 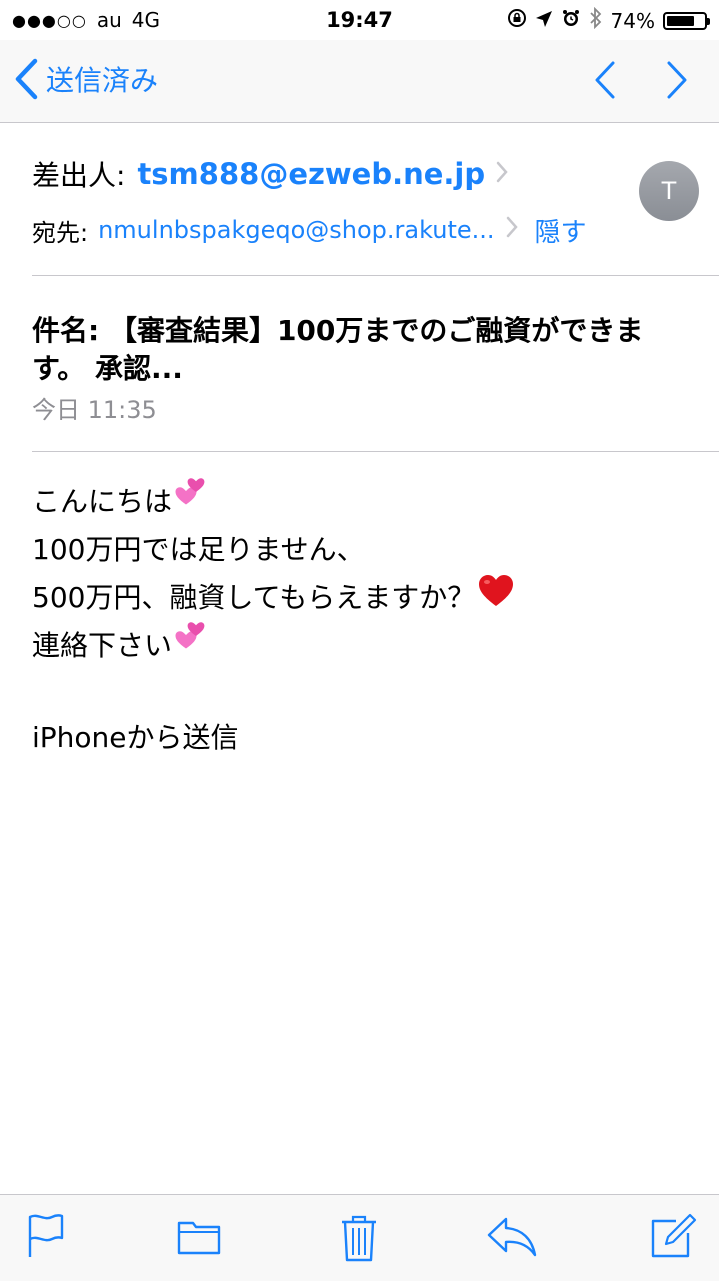 I want to click on compose-icon, so click(x=674, y=1238).